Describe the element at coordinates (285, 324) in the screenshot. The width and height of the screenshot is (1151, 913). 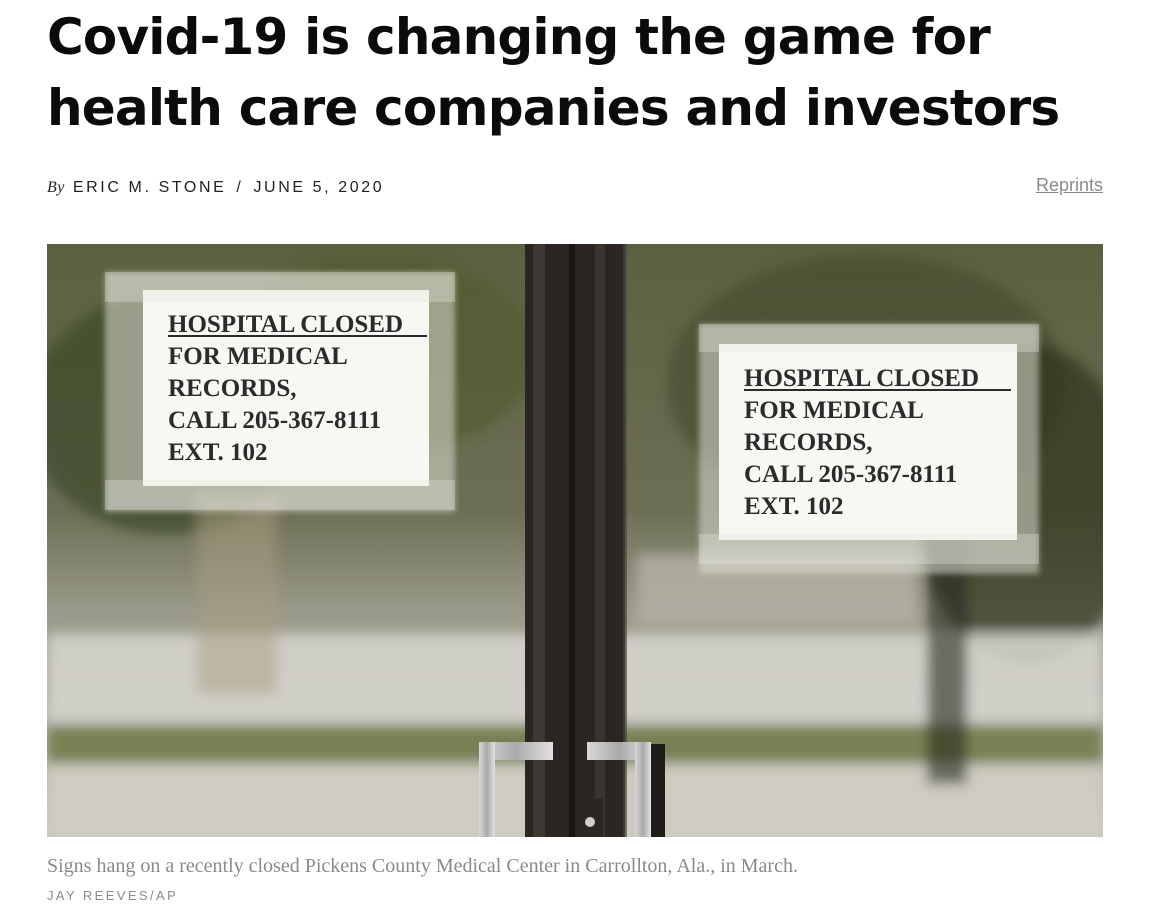
I see `left-sign-title: HOSPITAL CLOSED` at that location.